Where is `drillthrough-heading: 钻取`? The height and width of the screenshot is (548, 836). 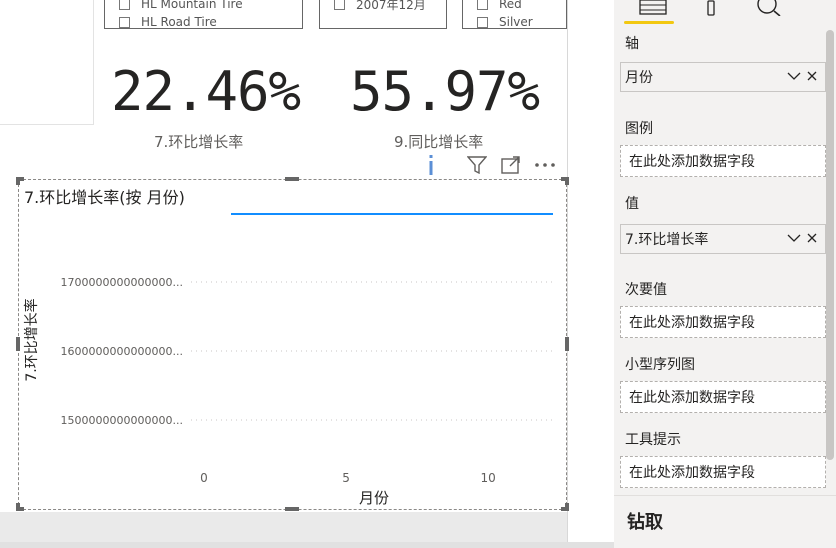
drillthrough-heading: 钻取 is located at coordinates (645, 522).